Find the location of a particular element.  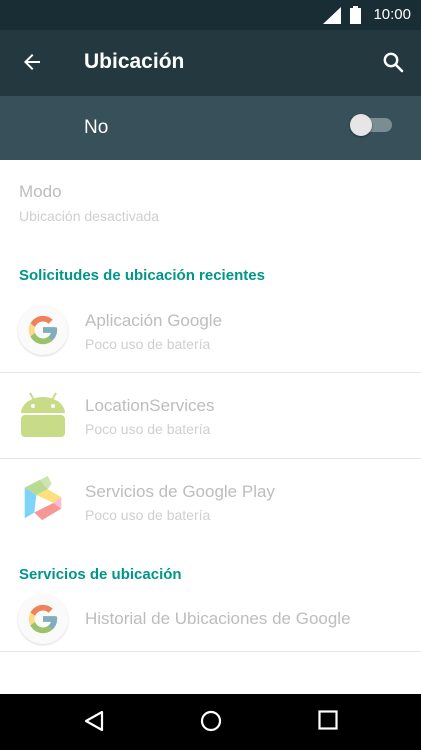

service-name: Historial de Ubicaciones de Google is located at coordinates (218, 618).